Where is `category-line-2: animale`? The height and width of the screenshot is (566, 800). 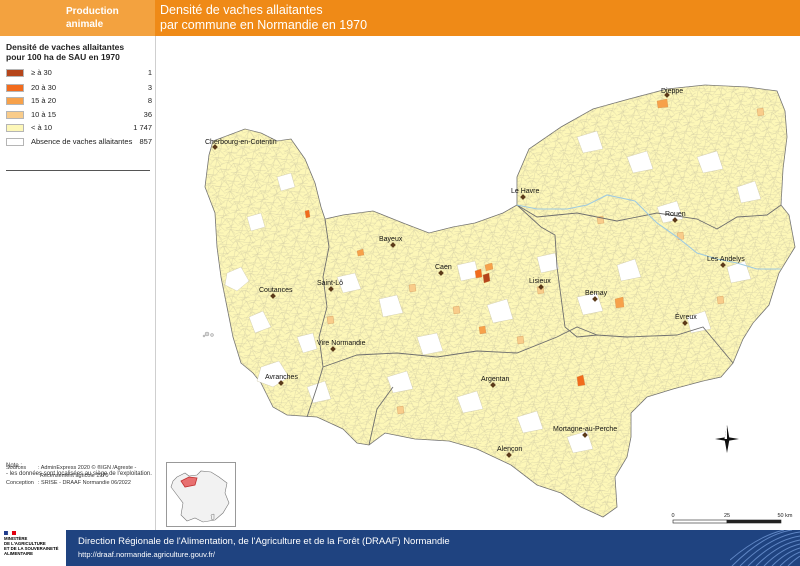 category-line-2: animale is located at coordinates (85, 24).